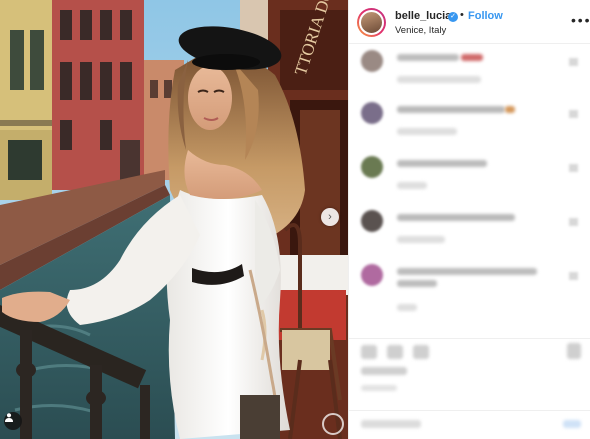 The height and width of the screenshot is (439, 590). I want to click on location-link: Venice, Italy, so click(420, 30).